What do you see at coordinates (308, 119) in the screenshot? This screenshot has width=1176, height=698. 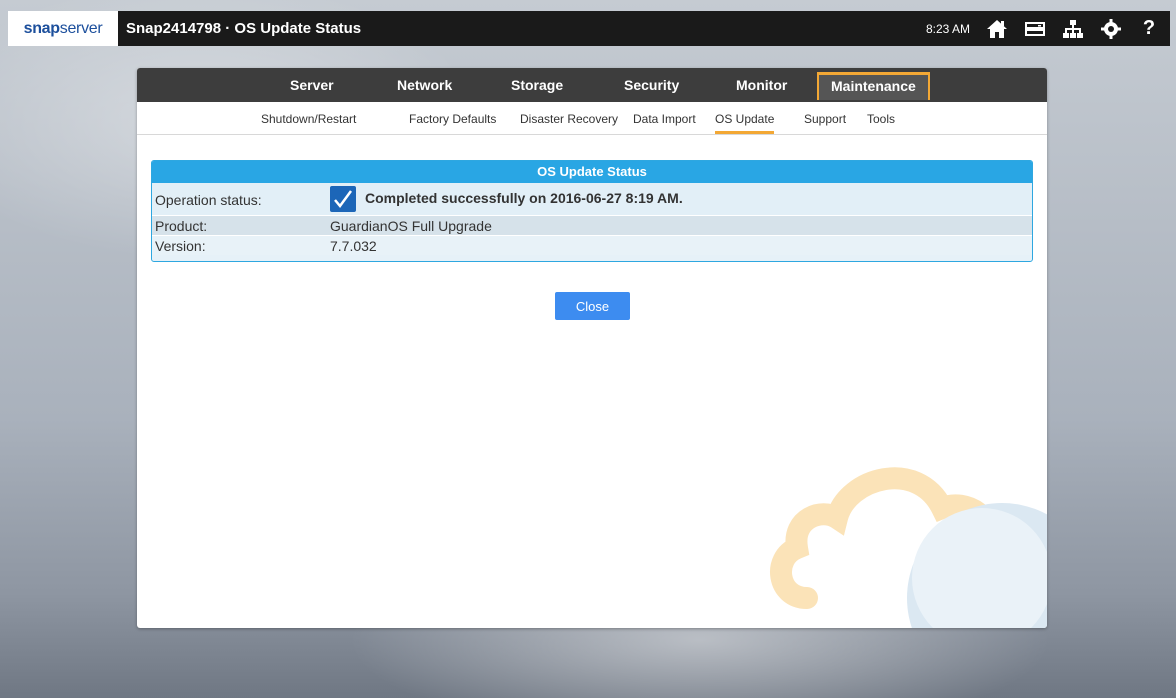 I see `subtab-shutdown-restart: Shutdown/Restart` at bounding box center [308, 119].